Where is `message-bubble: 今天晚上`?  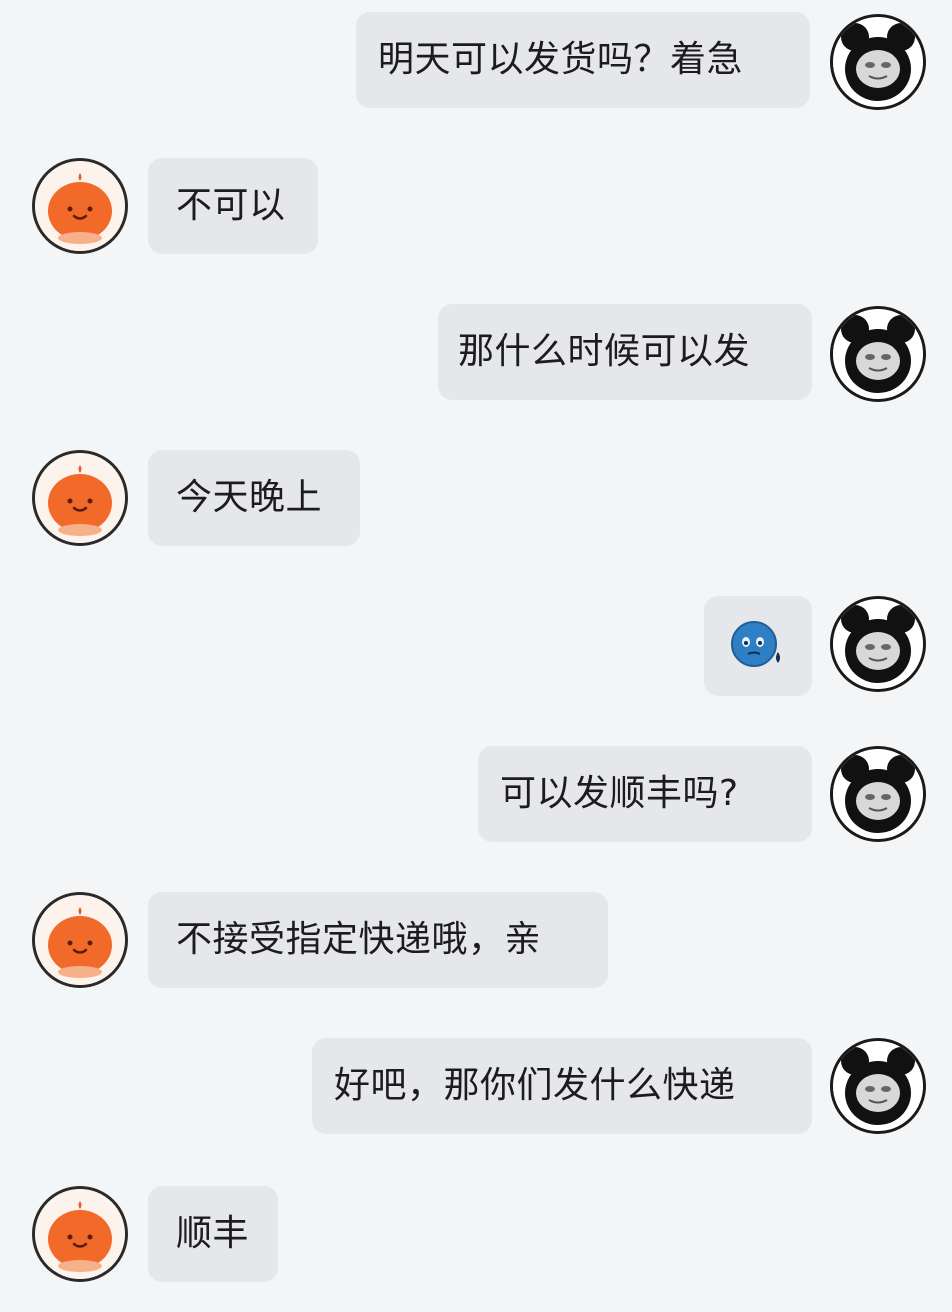
message-bubble: 今天晚上 is located at coordinates (254, 498).